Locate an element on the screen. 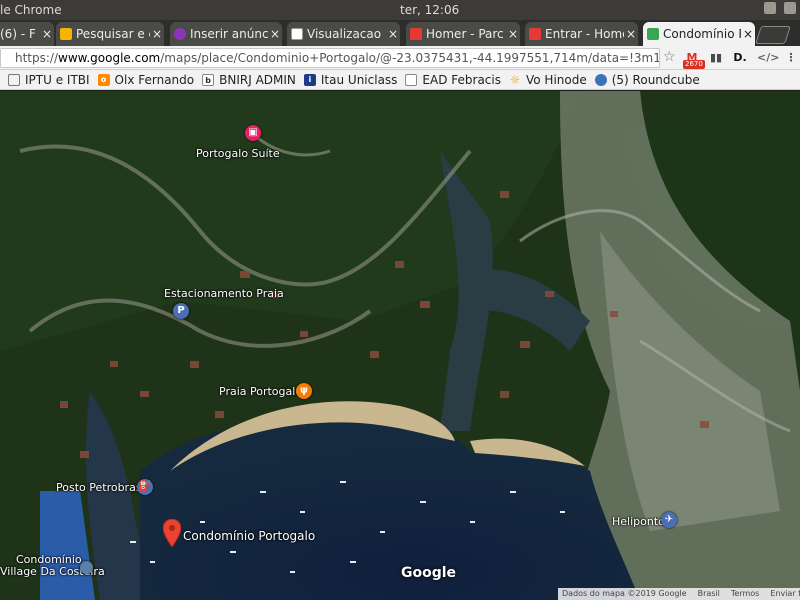 The width and height of the screenshot is (800, 600). location-pin-icon is located at coordinates (172, 533).